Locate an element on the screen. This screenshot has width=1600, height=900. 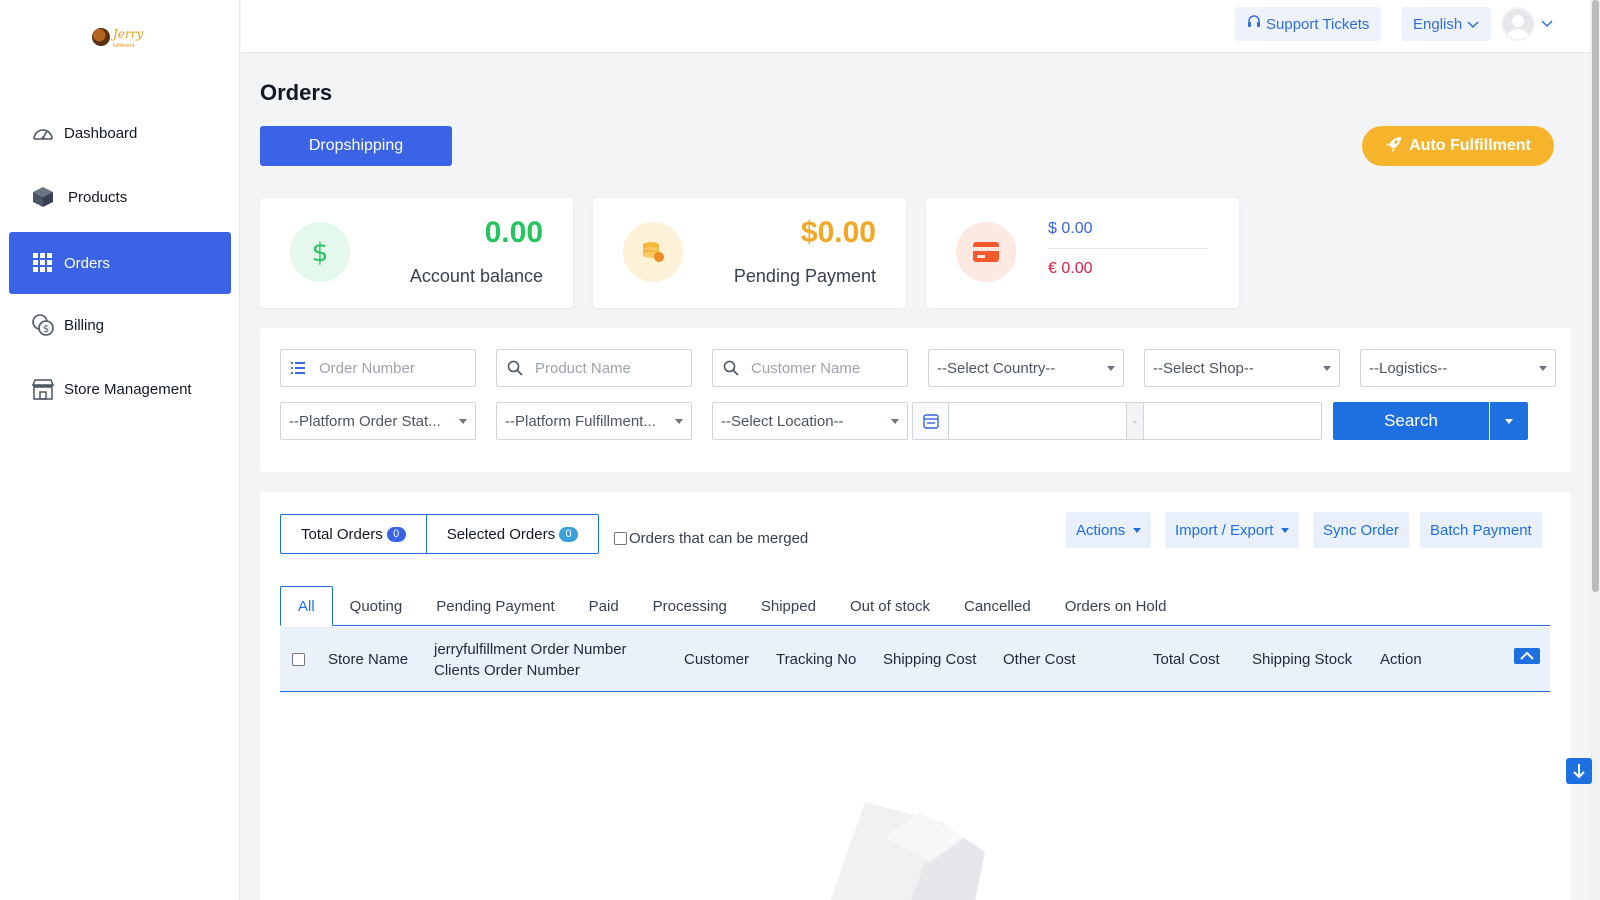
store-icon is located at coordinates (43, 389).